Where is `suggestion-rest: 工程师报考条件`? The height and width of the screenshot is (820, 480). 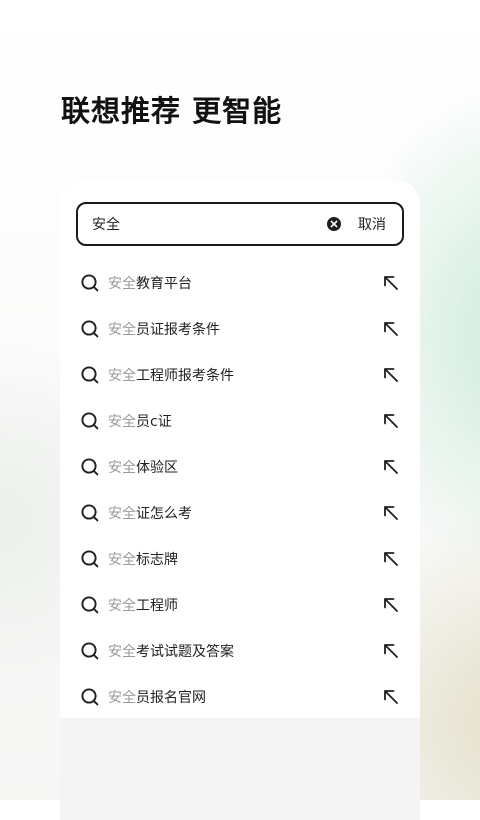 suggestion-rest: 工程师报考条件 is located at coordinates (185, 376).